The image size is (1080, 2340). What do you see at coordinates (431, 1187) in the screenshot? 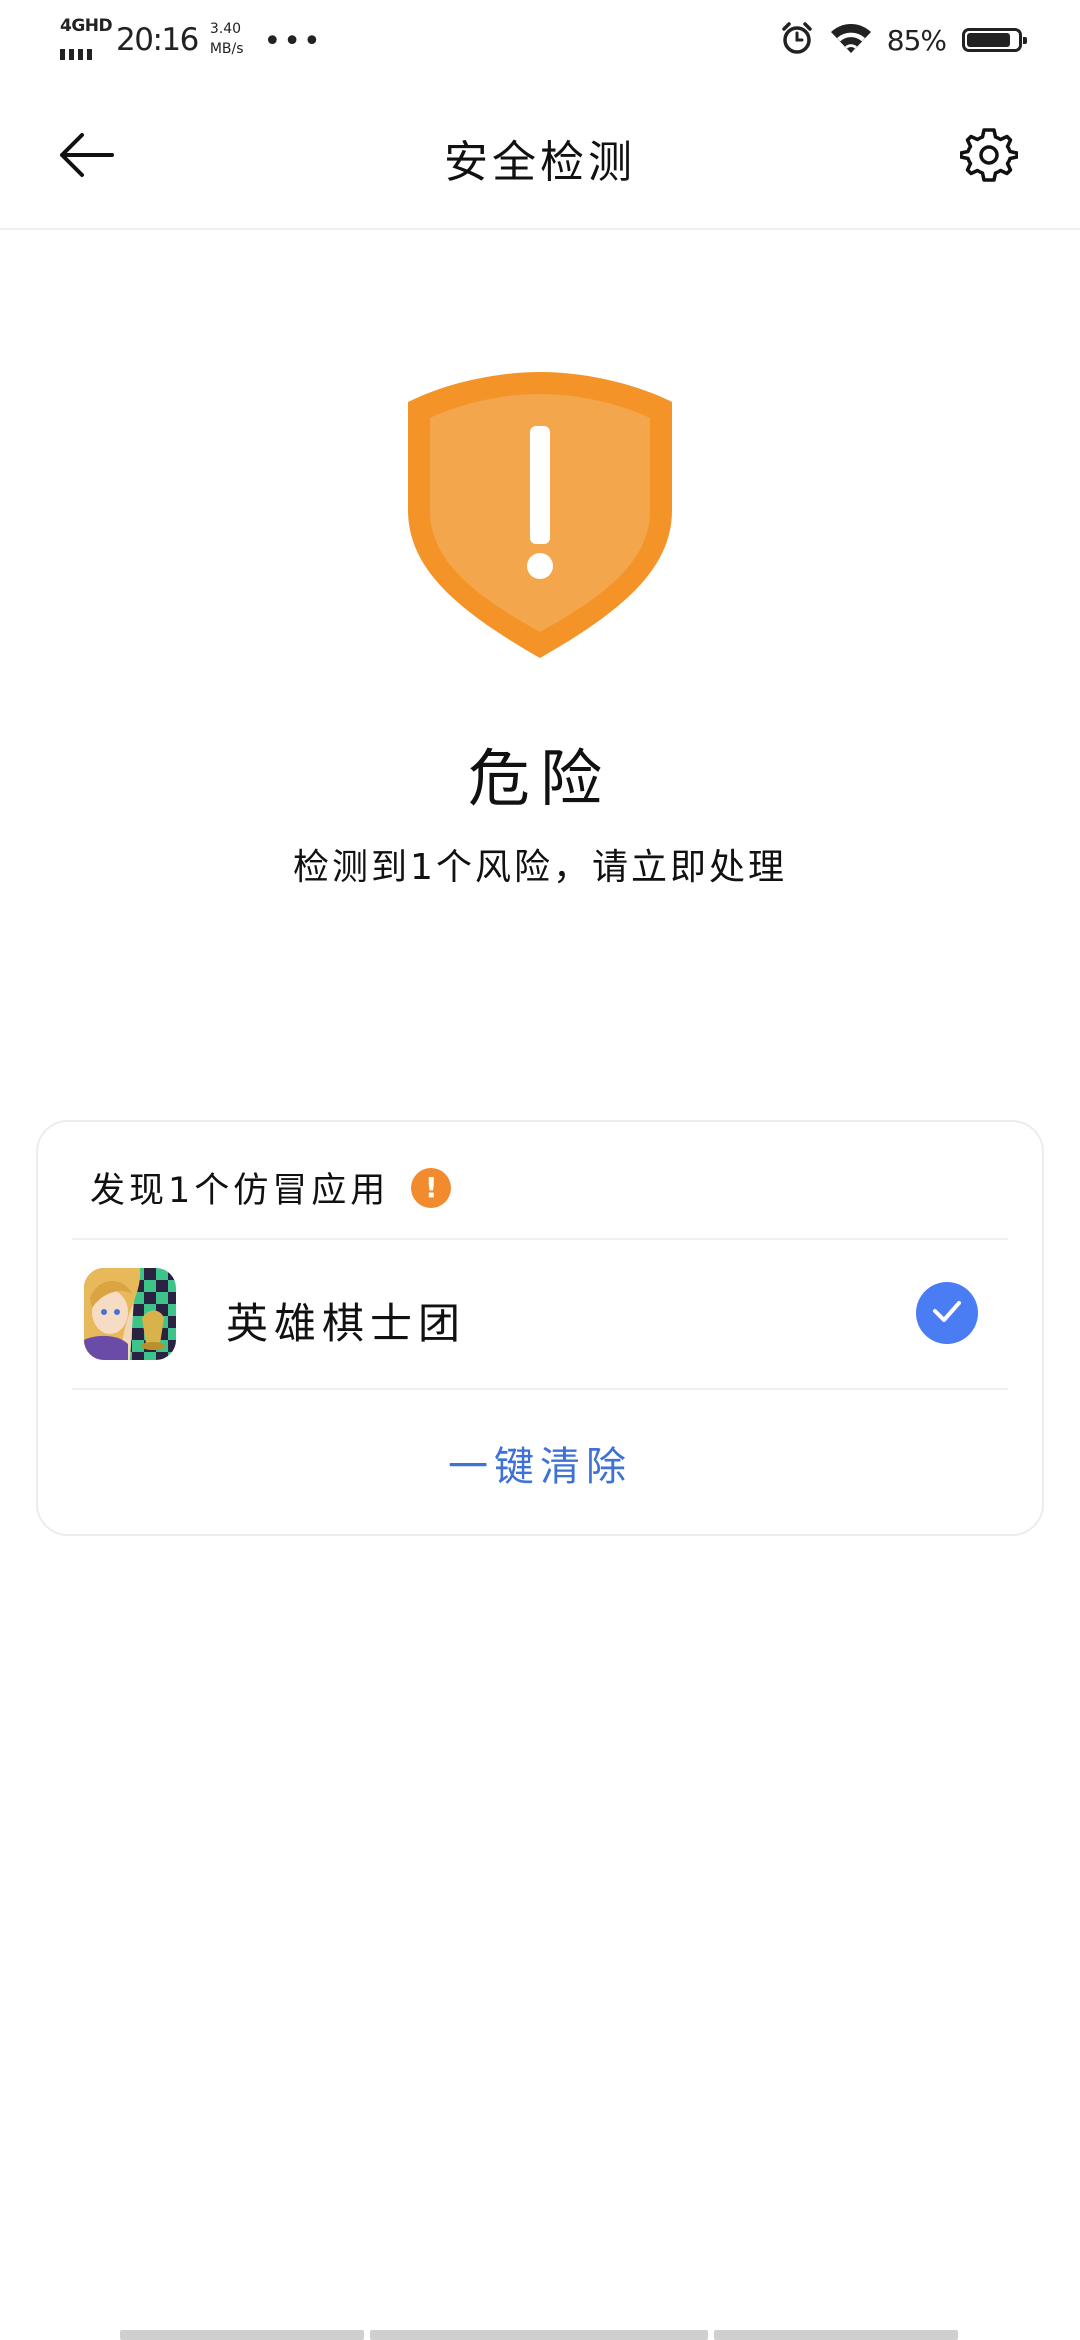
I see `exclamation-icon: !` at bounding box center [431, 1187].